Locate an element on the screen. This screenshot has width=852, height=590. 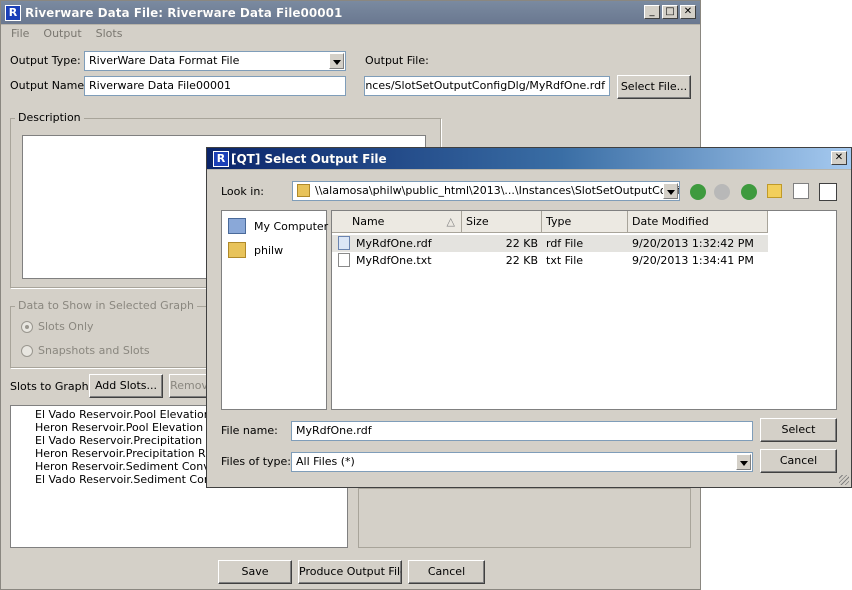
output-file-label: Output File: is located at coordinates (397, 60).